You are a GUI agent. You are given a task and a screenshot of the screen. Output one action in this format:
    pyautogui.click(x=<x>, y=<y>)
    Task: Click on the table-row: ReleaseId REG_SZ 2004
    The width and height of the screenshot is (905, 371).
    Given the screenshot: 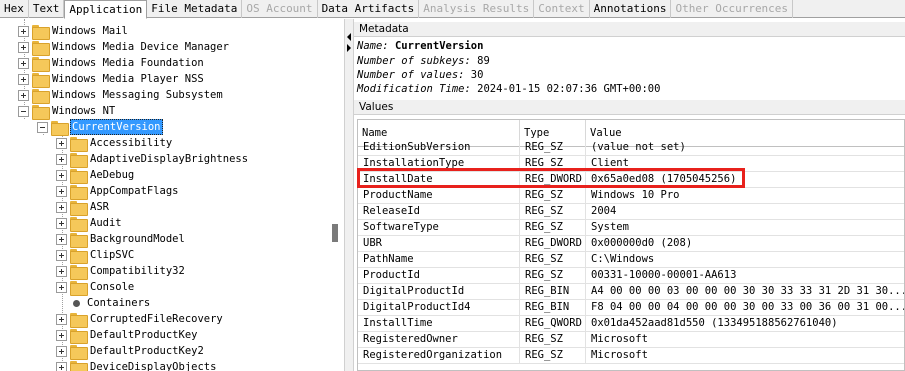 What is the action you would take?
    pyautogui.click(x=631, y=212)
    